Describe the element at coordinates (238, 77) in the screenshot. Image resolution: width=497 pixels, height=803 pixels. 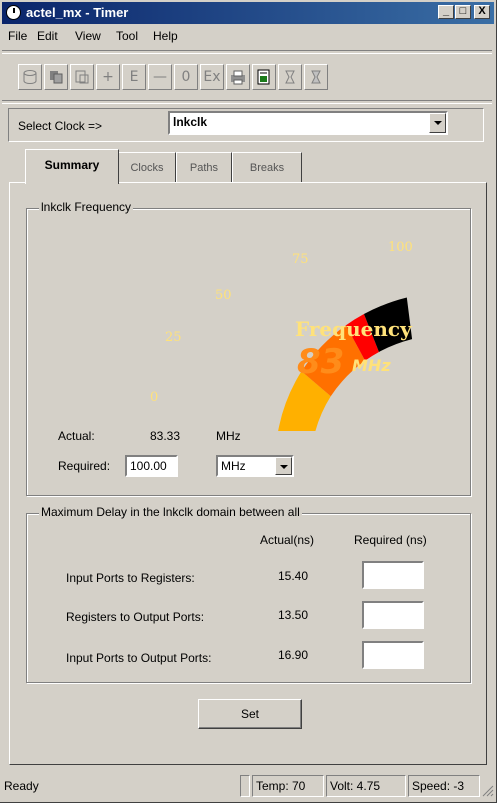
I see `print-icon` at that location.